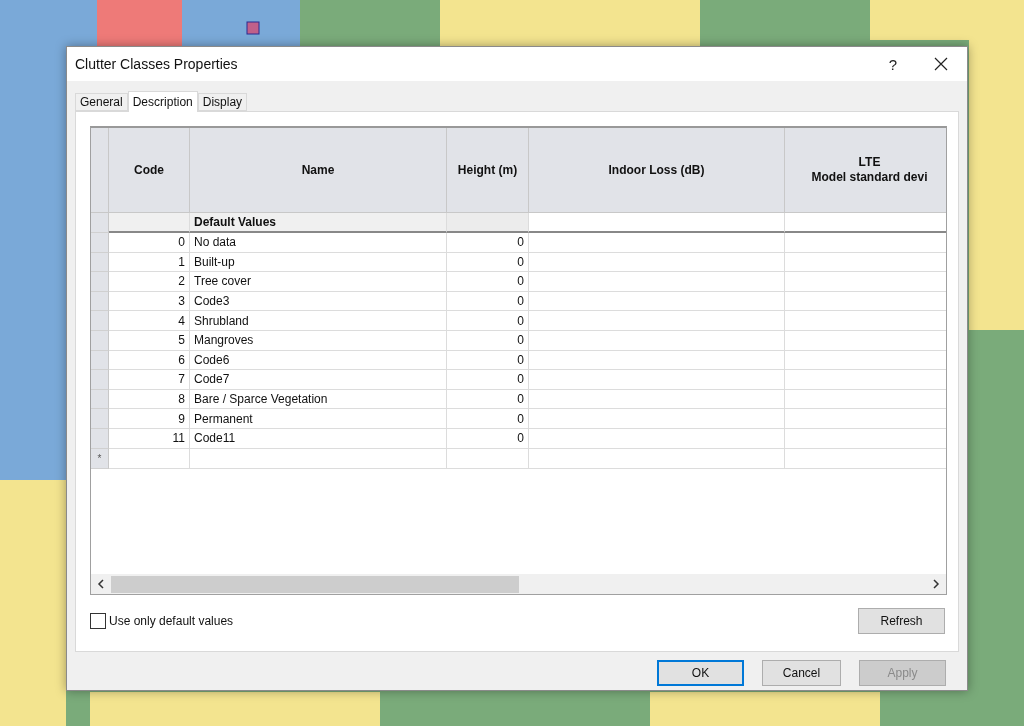 The width and height of the screenshot is (1024, 726). Describe the element at coordinates (162, 101) in the screenshot. I see `tab: Description` at that location.